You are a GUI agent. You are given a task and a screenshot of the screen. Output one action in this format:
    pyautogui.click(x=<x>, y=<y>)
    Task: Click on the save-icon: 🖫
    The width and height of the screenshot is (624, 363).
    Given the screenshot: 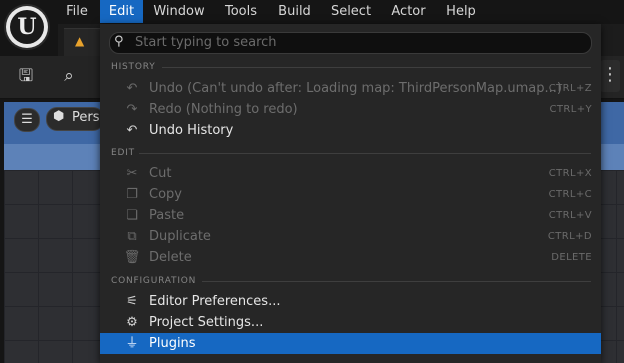 What is the action you would take?
    pyautogui.click(x=26, y=76)
    